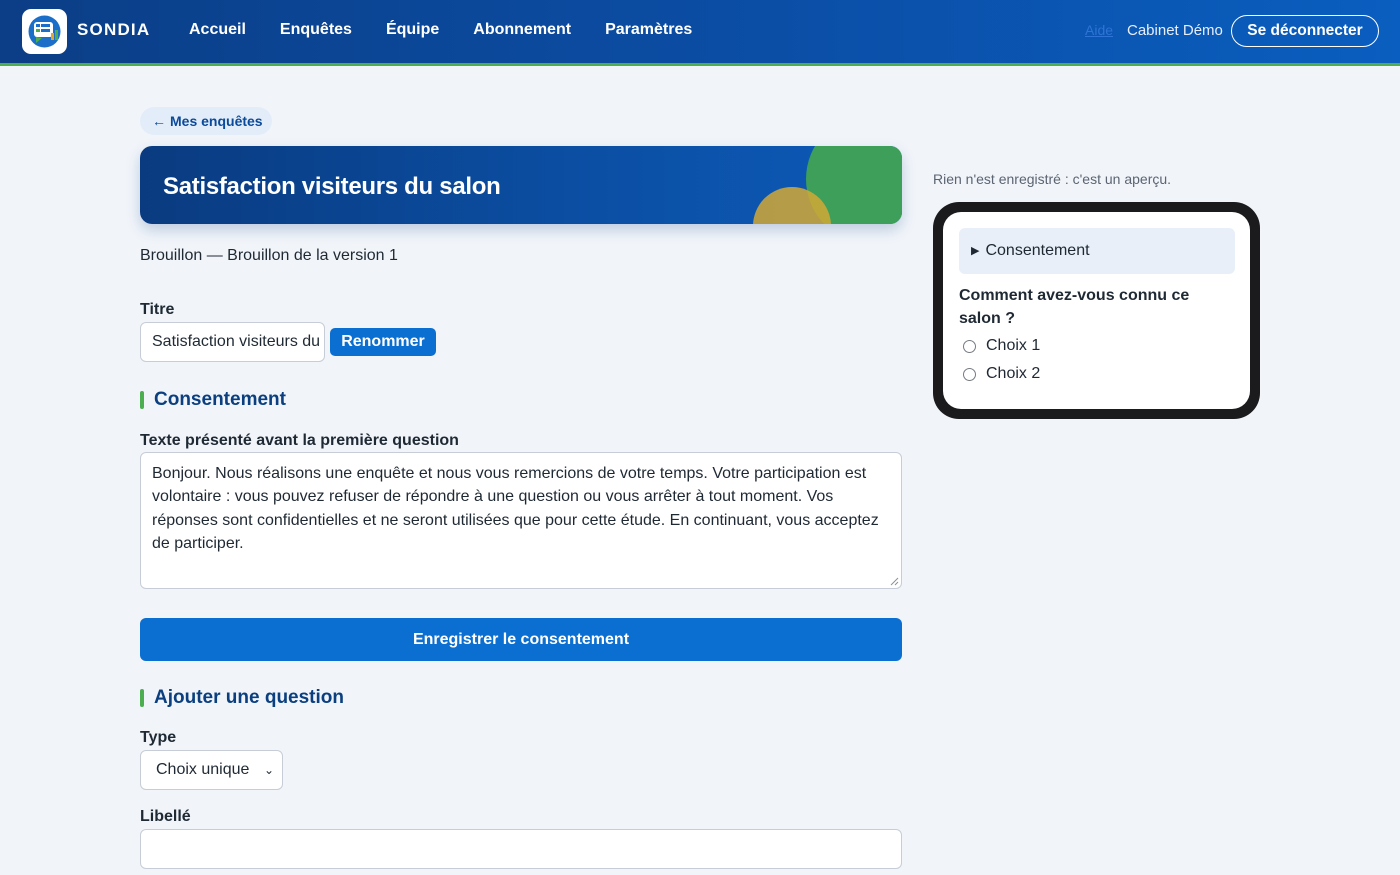 This screenshot has height=875, width=1400. Describe the element at coordinates (114, 29) in the screenshot. I see `brand-name: SONDIA` at that location.